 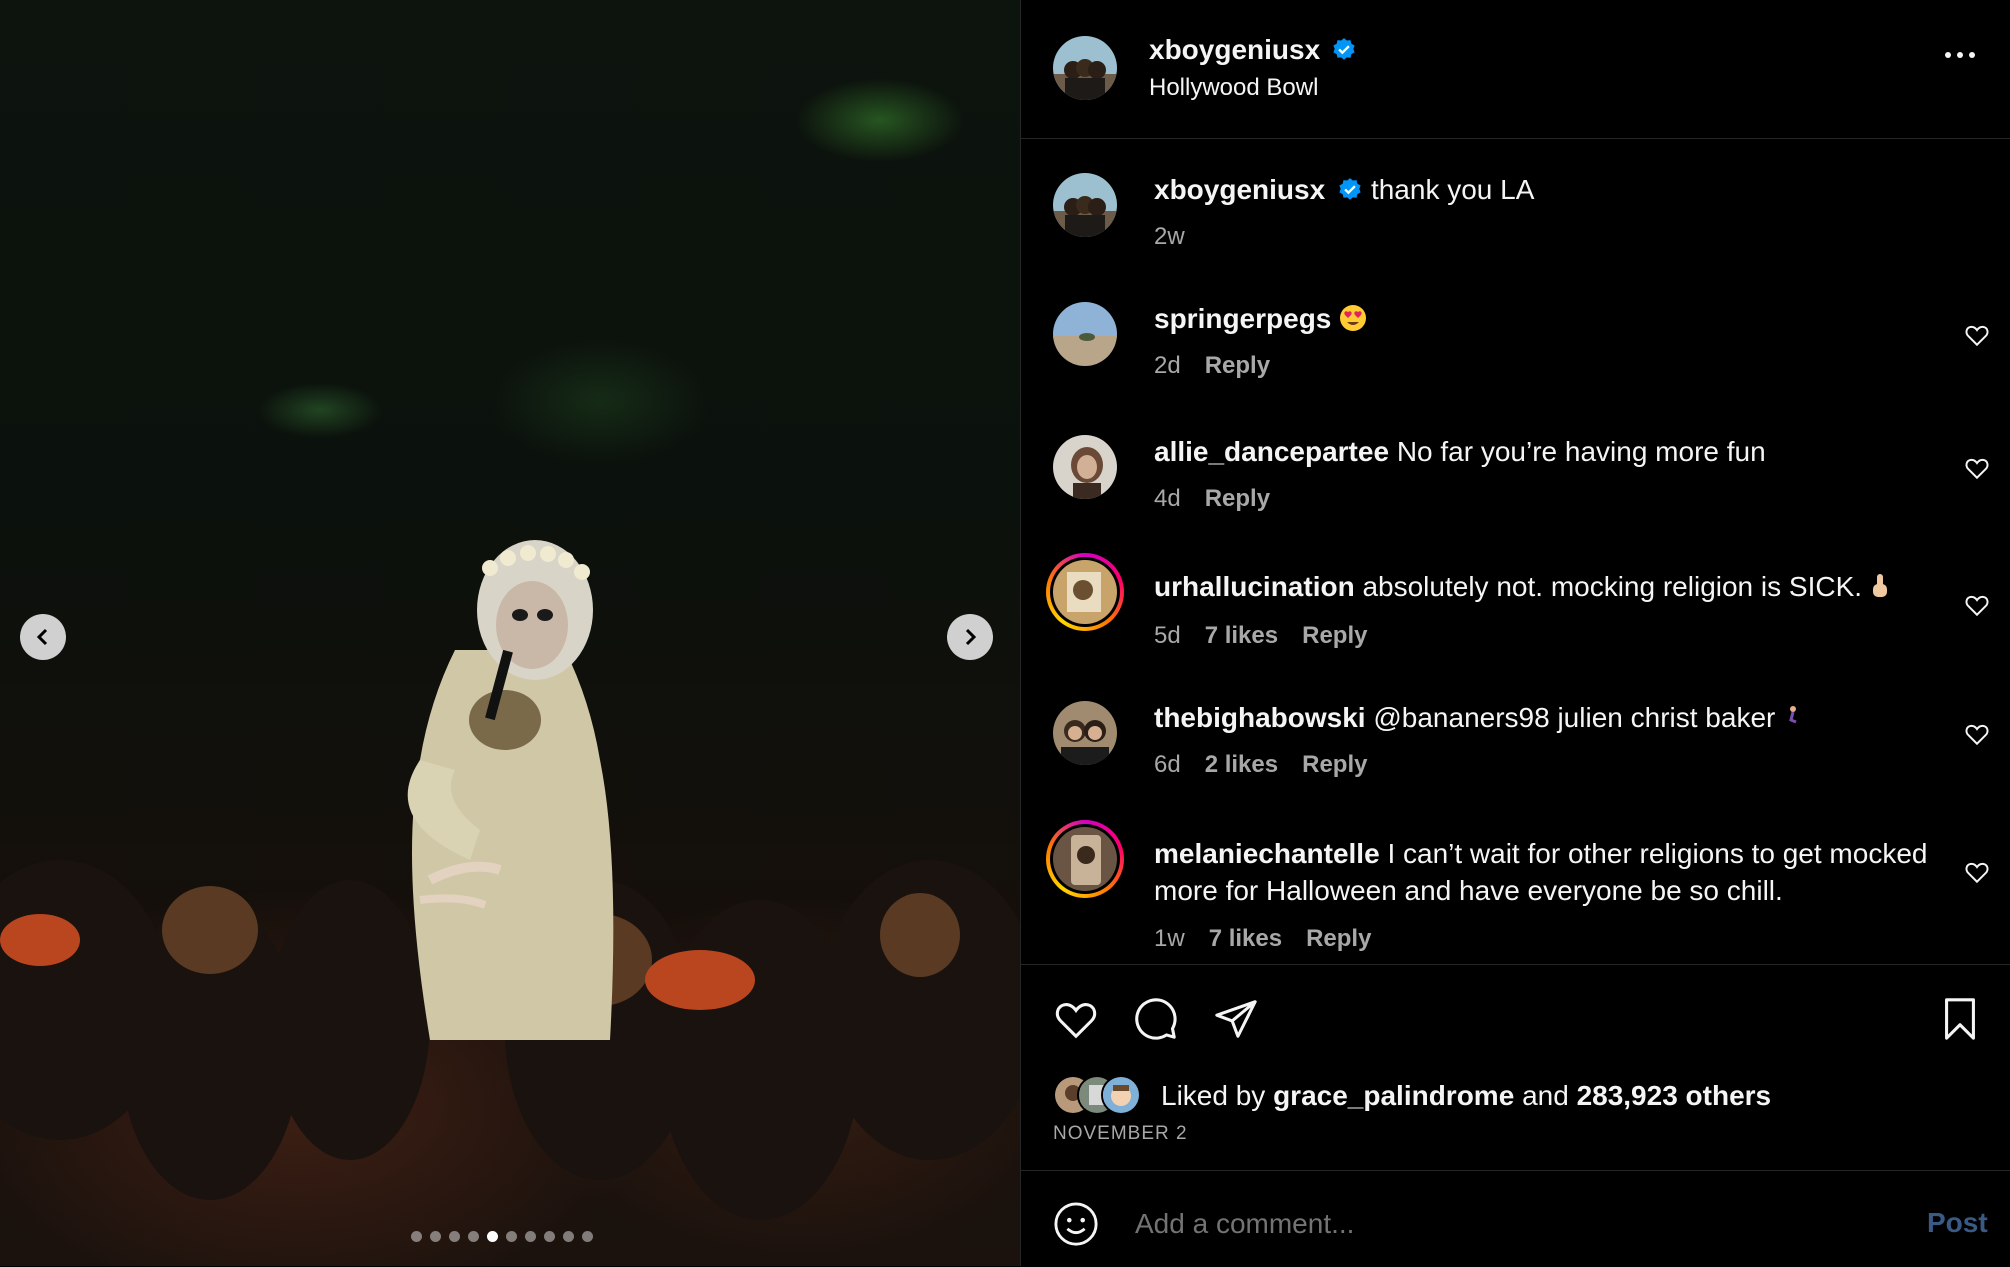 What do you see at coordinates (1242, 318) in the screenshot?
I see `commenter-username: springerpegs` at bounding box center [1242, 318].